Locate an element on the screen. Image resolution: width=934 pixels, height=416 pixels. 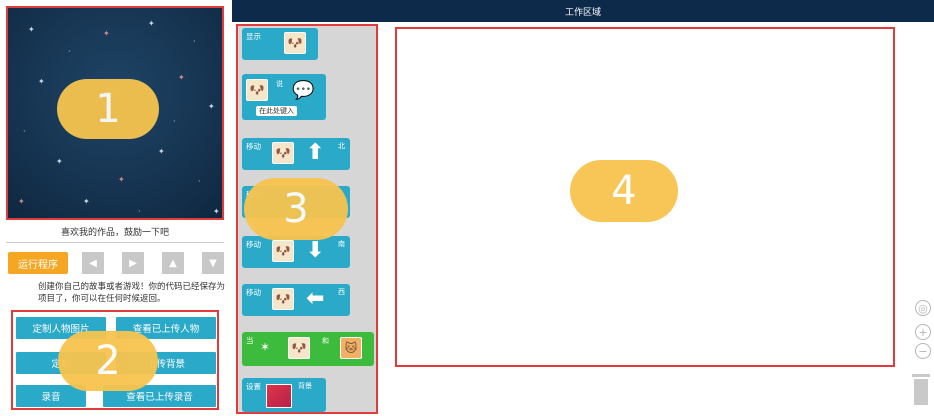
collide-icon: ✶ is located at coordinates (265, 347).